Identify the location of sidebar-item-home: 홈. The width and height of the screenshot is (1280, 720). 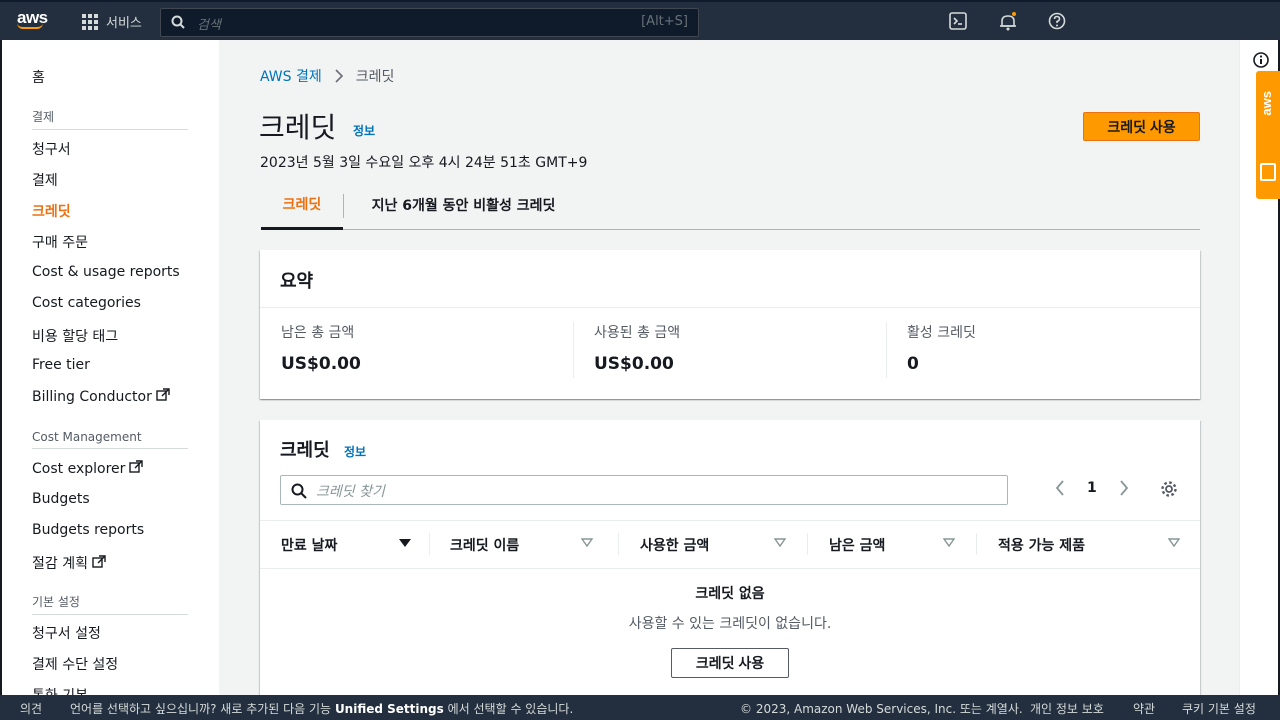
(38, 77).